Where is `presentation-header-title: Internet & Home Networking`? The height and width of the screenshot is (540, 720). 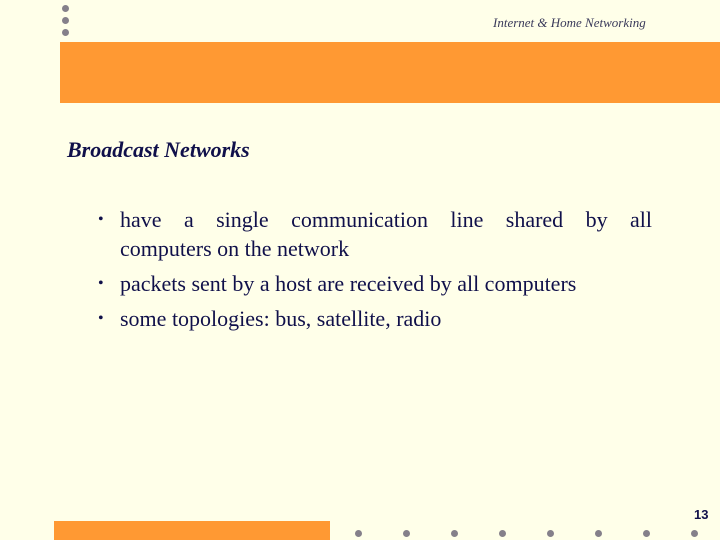
presentation-header-title: Internet & Home Networking is located at coordinates (569, 22).